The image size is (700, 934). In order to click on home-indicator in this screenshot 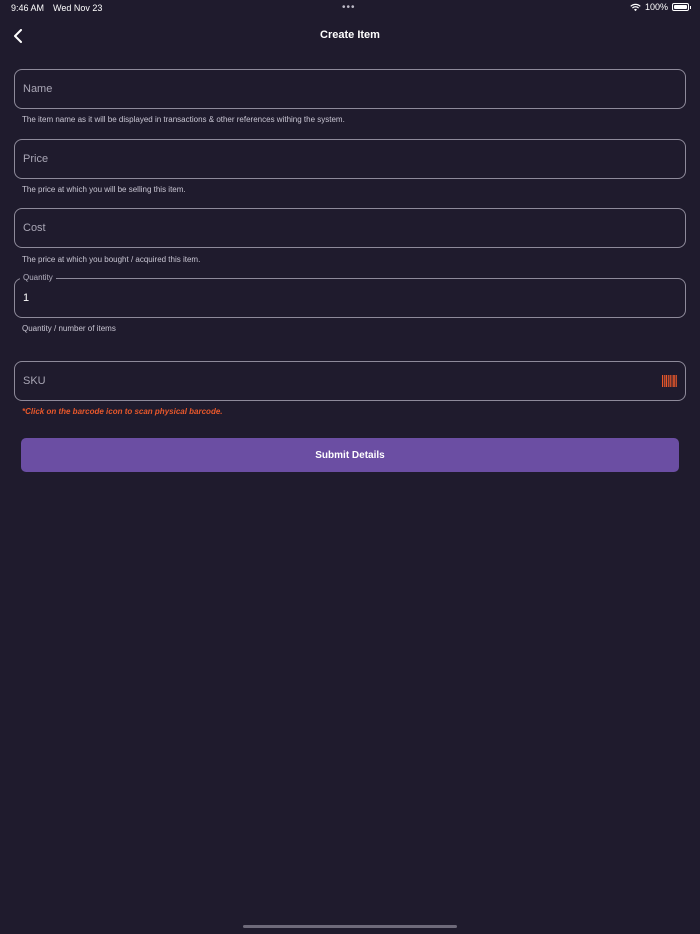, I will do `click(350, 926)`.